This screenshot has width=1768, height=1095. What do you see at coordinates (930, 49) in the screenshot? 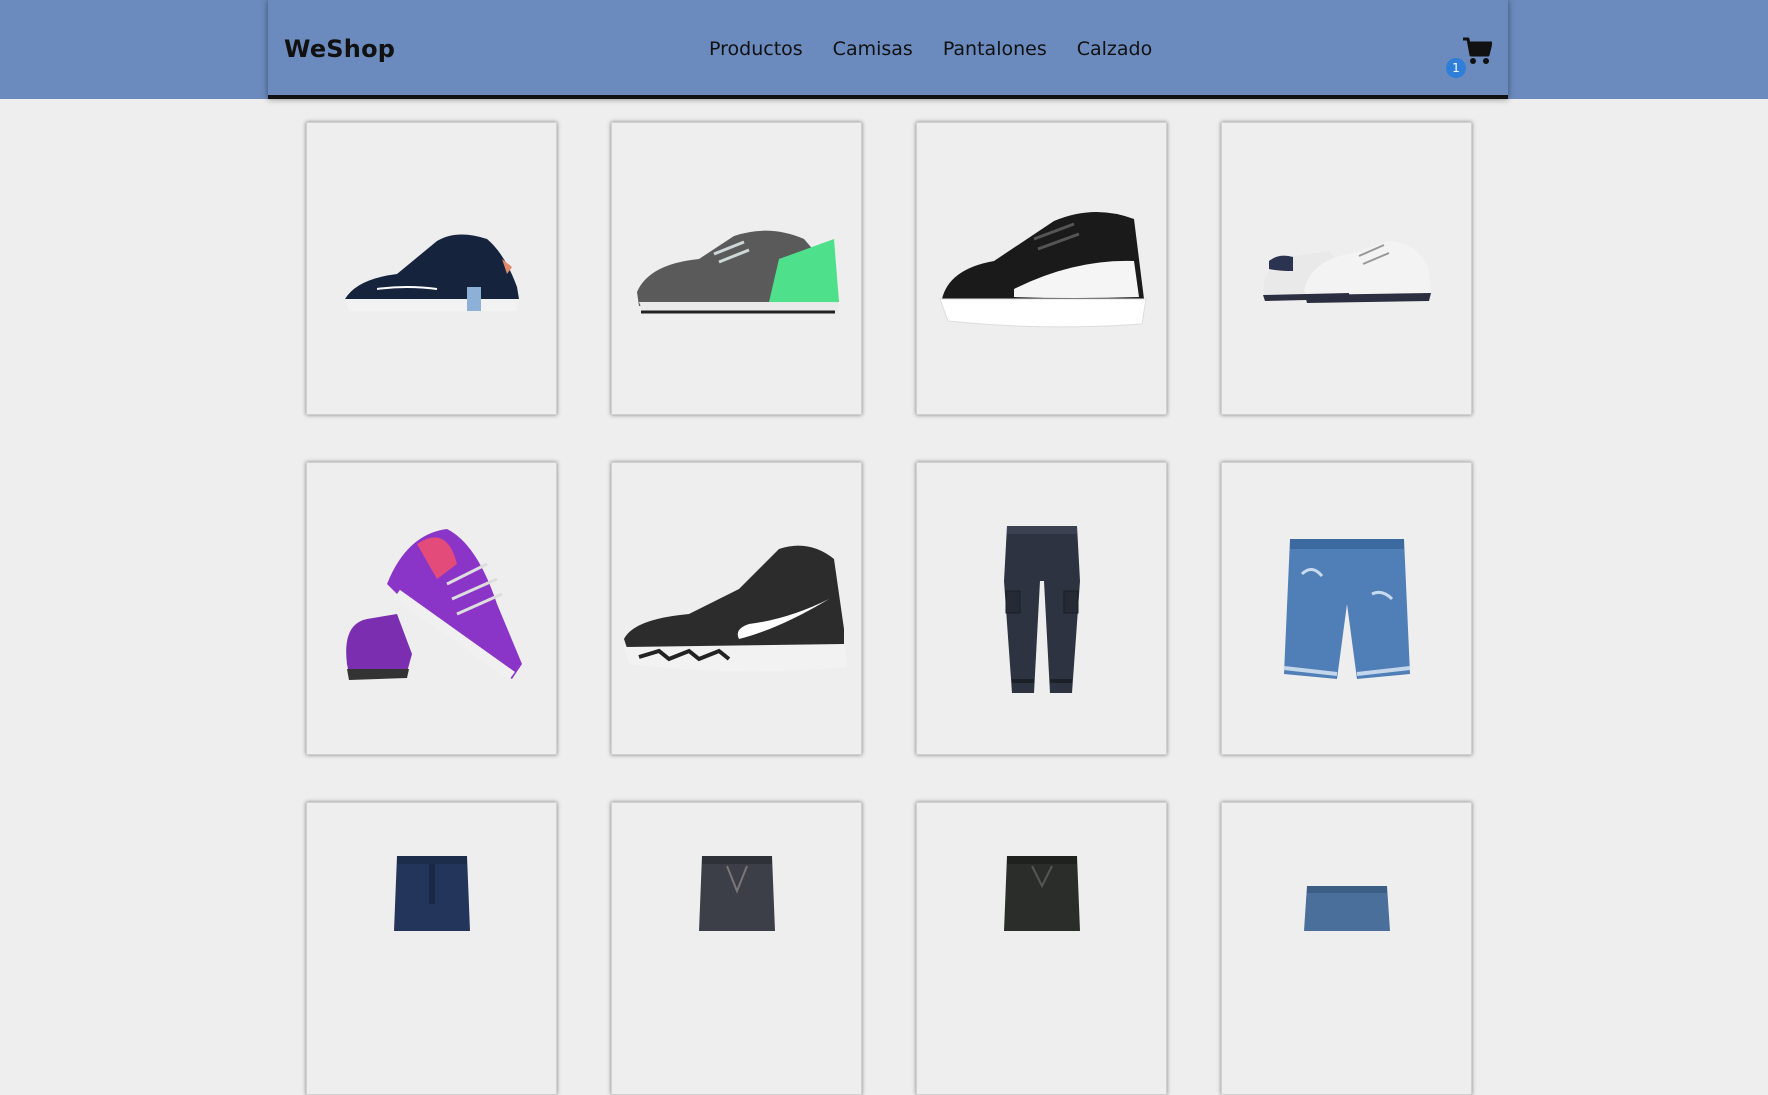
I see `nav-links: Productos Camisas Pantalones Calzado` at bounding box center [930, 49].